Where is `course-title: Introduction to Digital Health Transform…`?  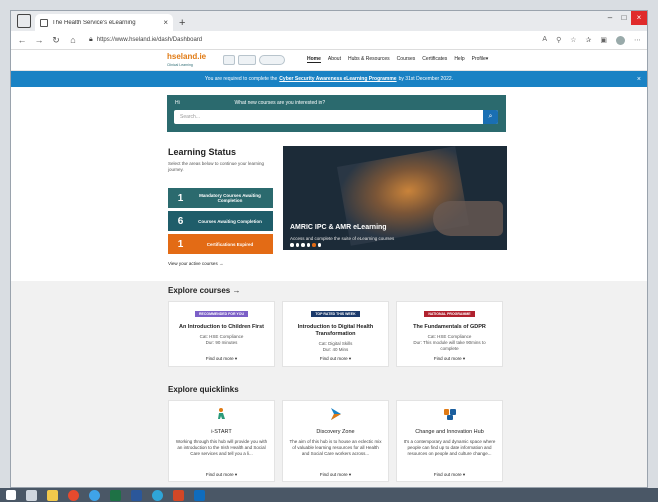 course-title: Introduction to Digital Health Transform… is located at coordinates (335, 330).